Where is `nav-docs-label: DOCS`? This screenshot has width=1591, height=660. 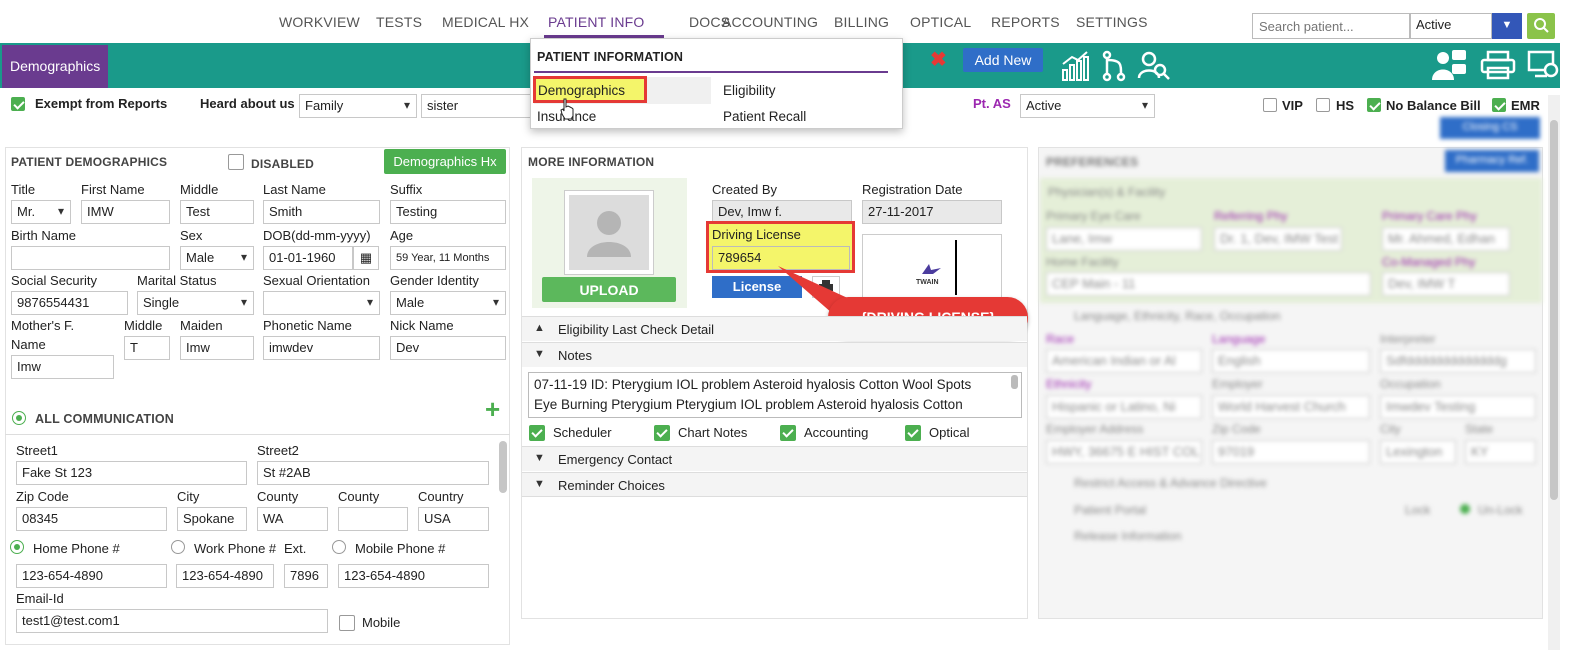 nav-docs-label: DOCS is located at coordinates (709, 22).